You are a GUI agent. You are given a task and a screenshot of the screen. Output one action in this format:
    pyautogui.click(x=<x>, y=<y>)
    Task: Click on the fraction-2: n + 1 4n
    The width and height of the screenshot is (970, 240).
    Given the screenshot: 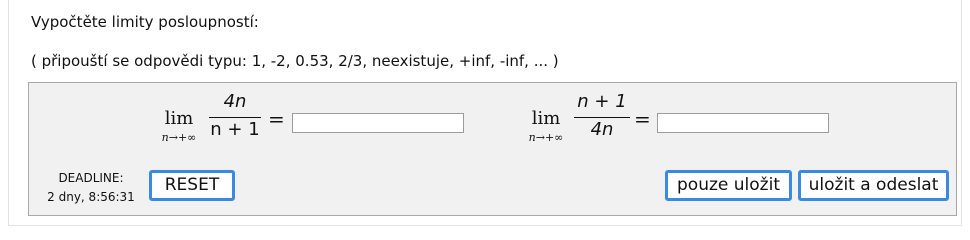 What is the action you would take?
    pyautogui.click(x=602, y=118)
    